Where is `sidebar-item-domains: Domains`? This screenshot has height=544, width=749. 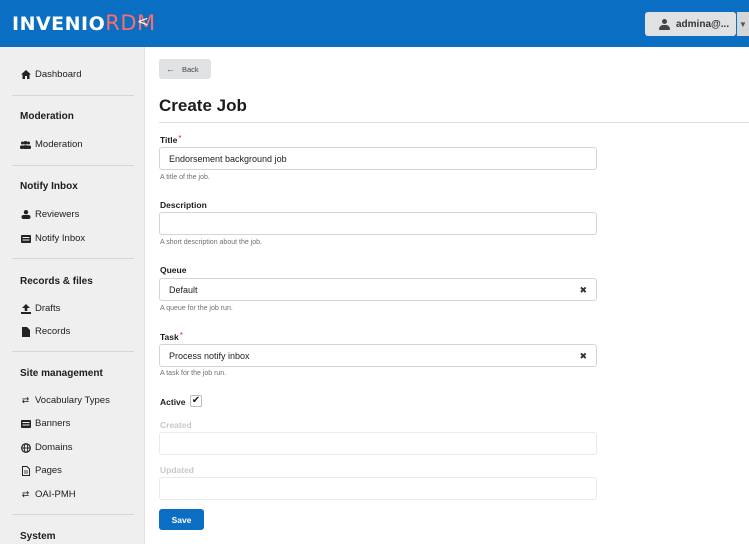
sidebar-item-domains: Domains is located at coordinates (46, 447).